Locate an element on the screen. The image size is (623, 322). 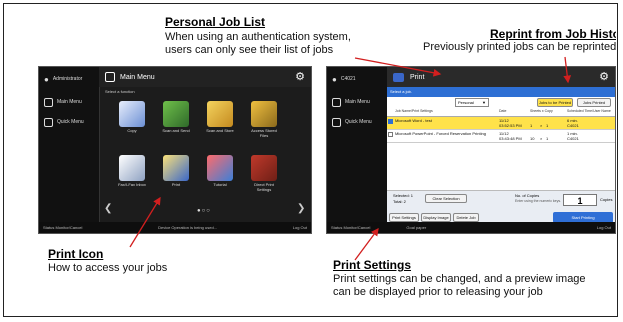
job-time: 03:43:48 PM is located at coordinates (510, 138).